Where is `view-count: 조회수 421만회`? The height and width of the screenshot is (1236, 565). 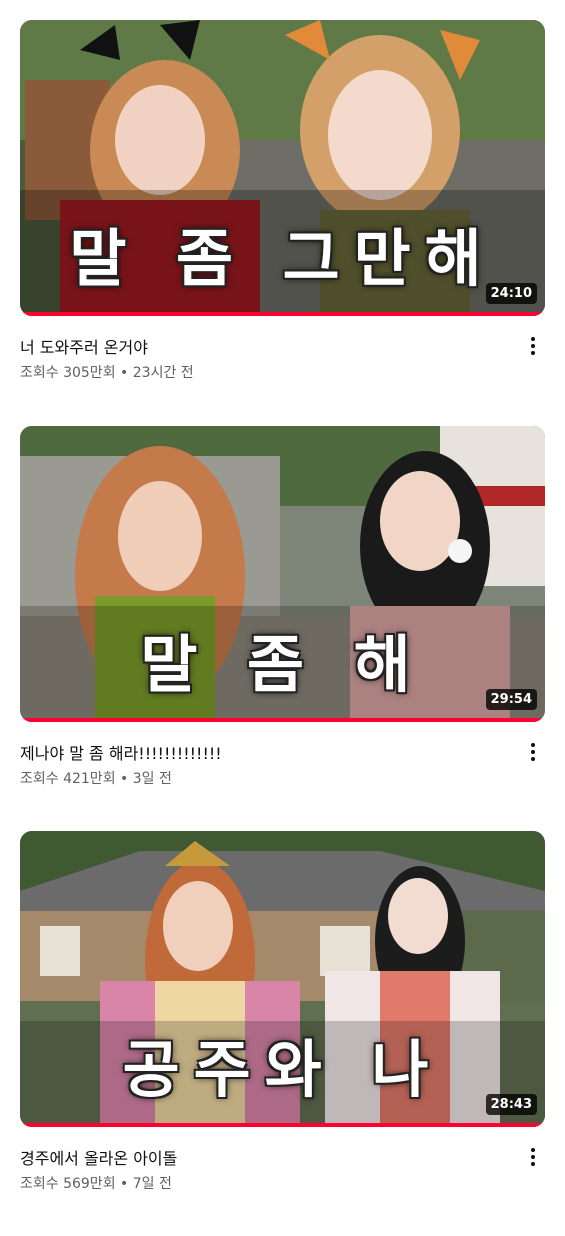
view-count: 조회수 421만회 is located at coordinates (68, 779).